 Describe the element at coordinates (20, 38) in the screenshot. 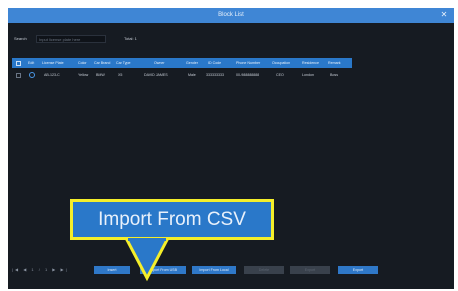

I see `search-label: Search` at that location.